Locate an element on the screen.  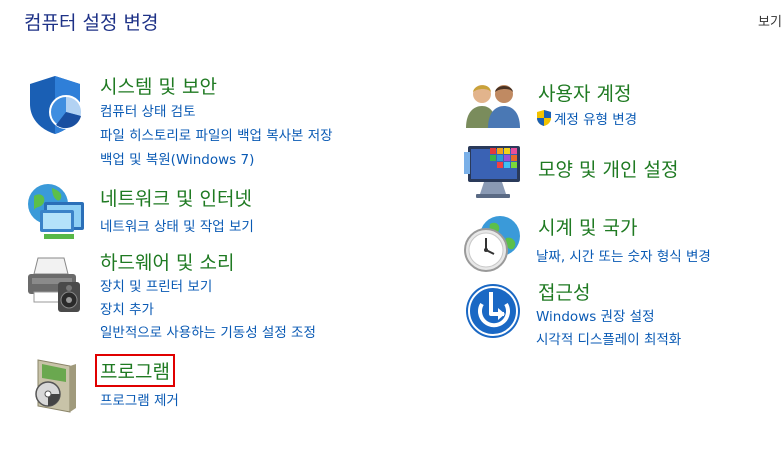
clock-region-heading: 시계 및 국가 is located at coordinates (587, 226).